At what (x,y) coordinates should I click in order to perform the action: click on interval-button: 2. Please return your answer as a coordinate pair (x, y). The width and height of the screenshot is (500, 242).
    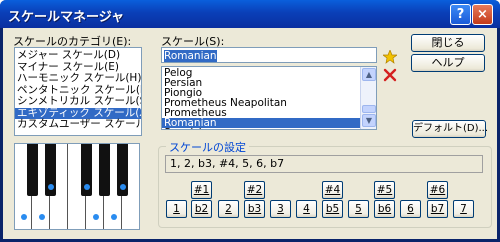
    Looking at the image, I should click on (228, 209).